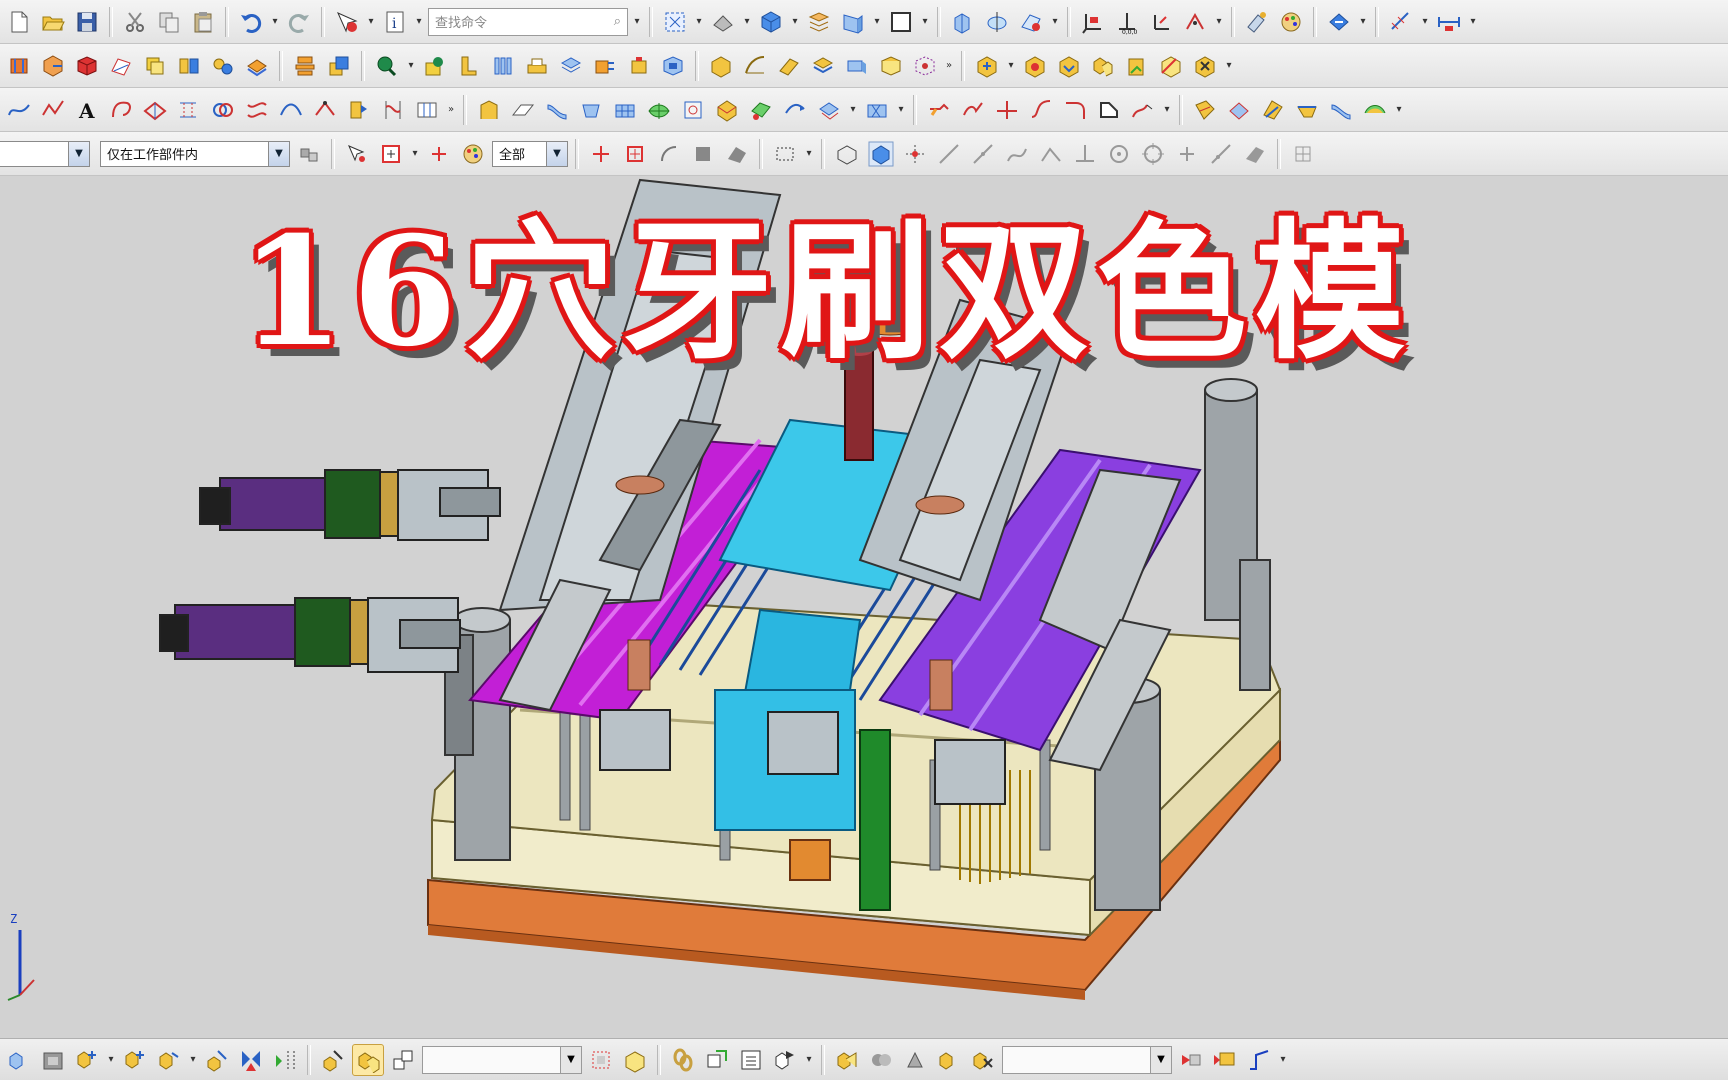  What do you see at coordinates (1255, 154) in the screenshot?
I see `point-on-face-icon` at bounding box center [1255, 154].